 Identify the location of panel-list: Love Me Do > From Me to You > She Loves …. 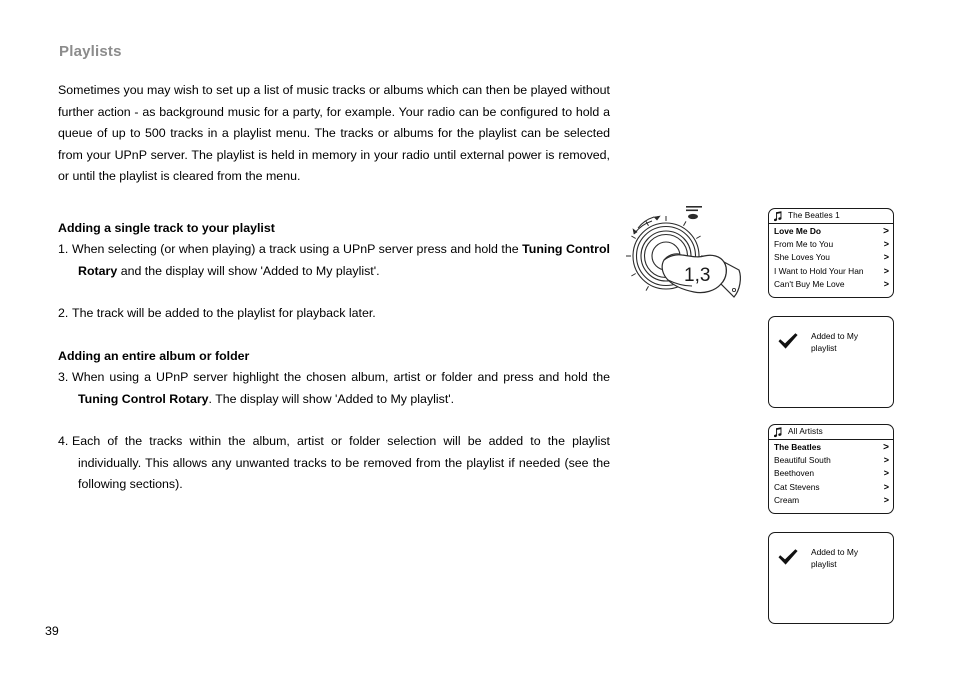
(831, 257).